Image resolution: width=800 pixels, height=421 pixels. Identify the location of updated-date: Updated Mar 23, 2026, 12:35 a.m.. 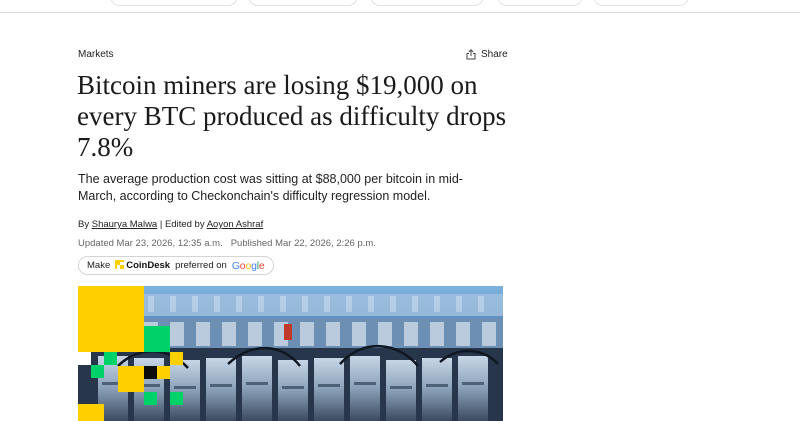
(150, 243).